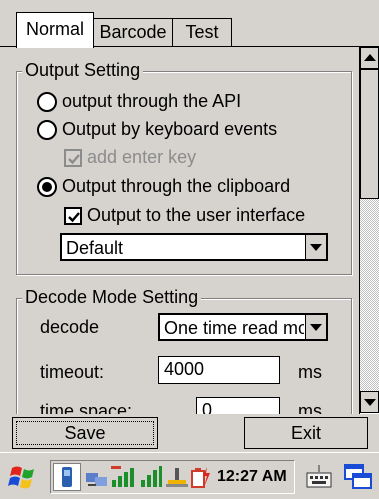  I want to click on tab-normal: Normal, so click(55, 30).